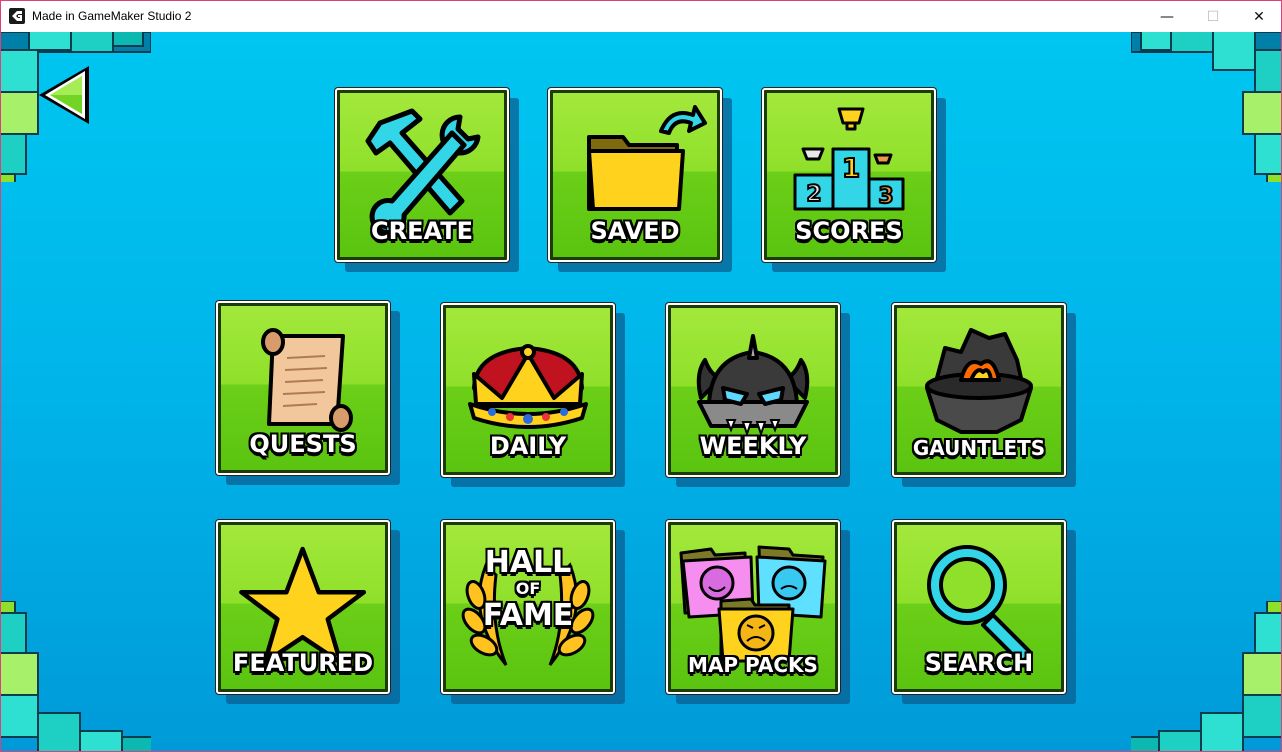  What do you see at coordinates (979, 448) in the screenshot?
I see `gauntlets-label: Gauntlets` at bounding box center [979, 448].